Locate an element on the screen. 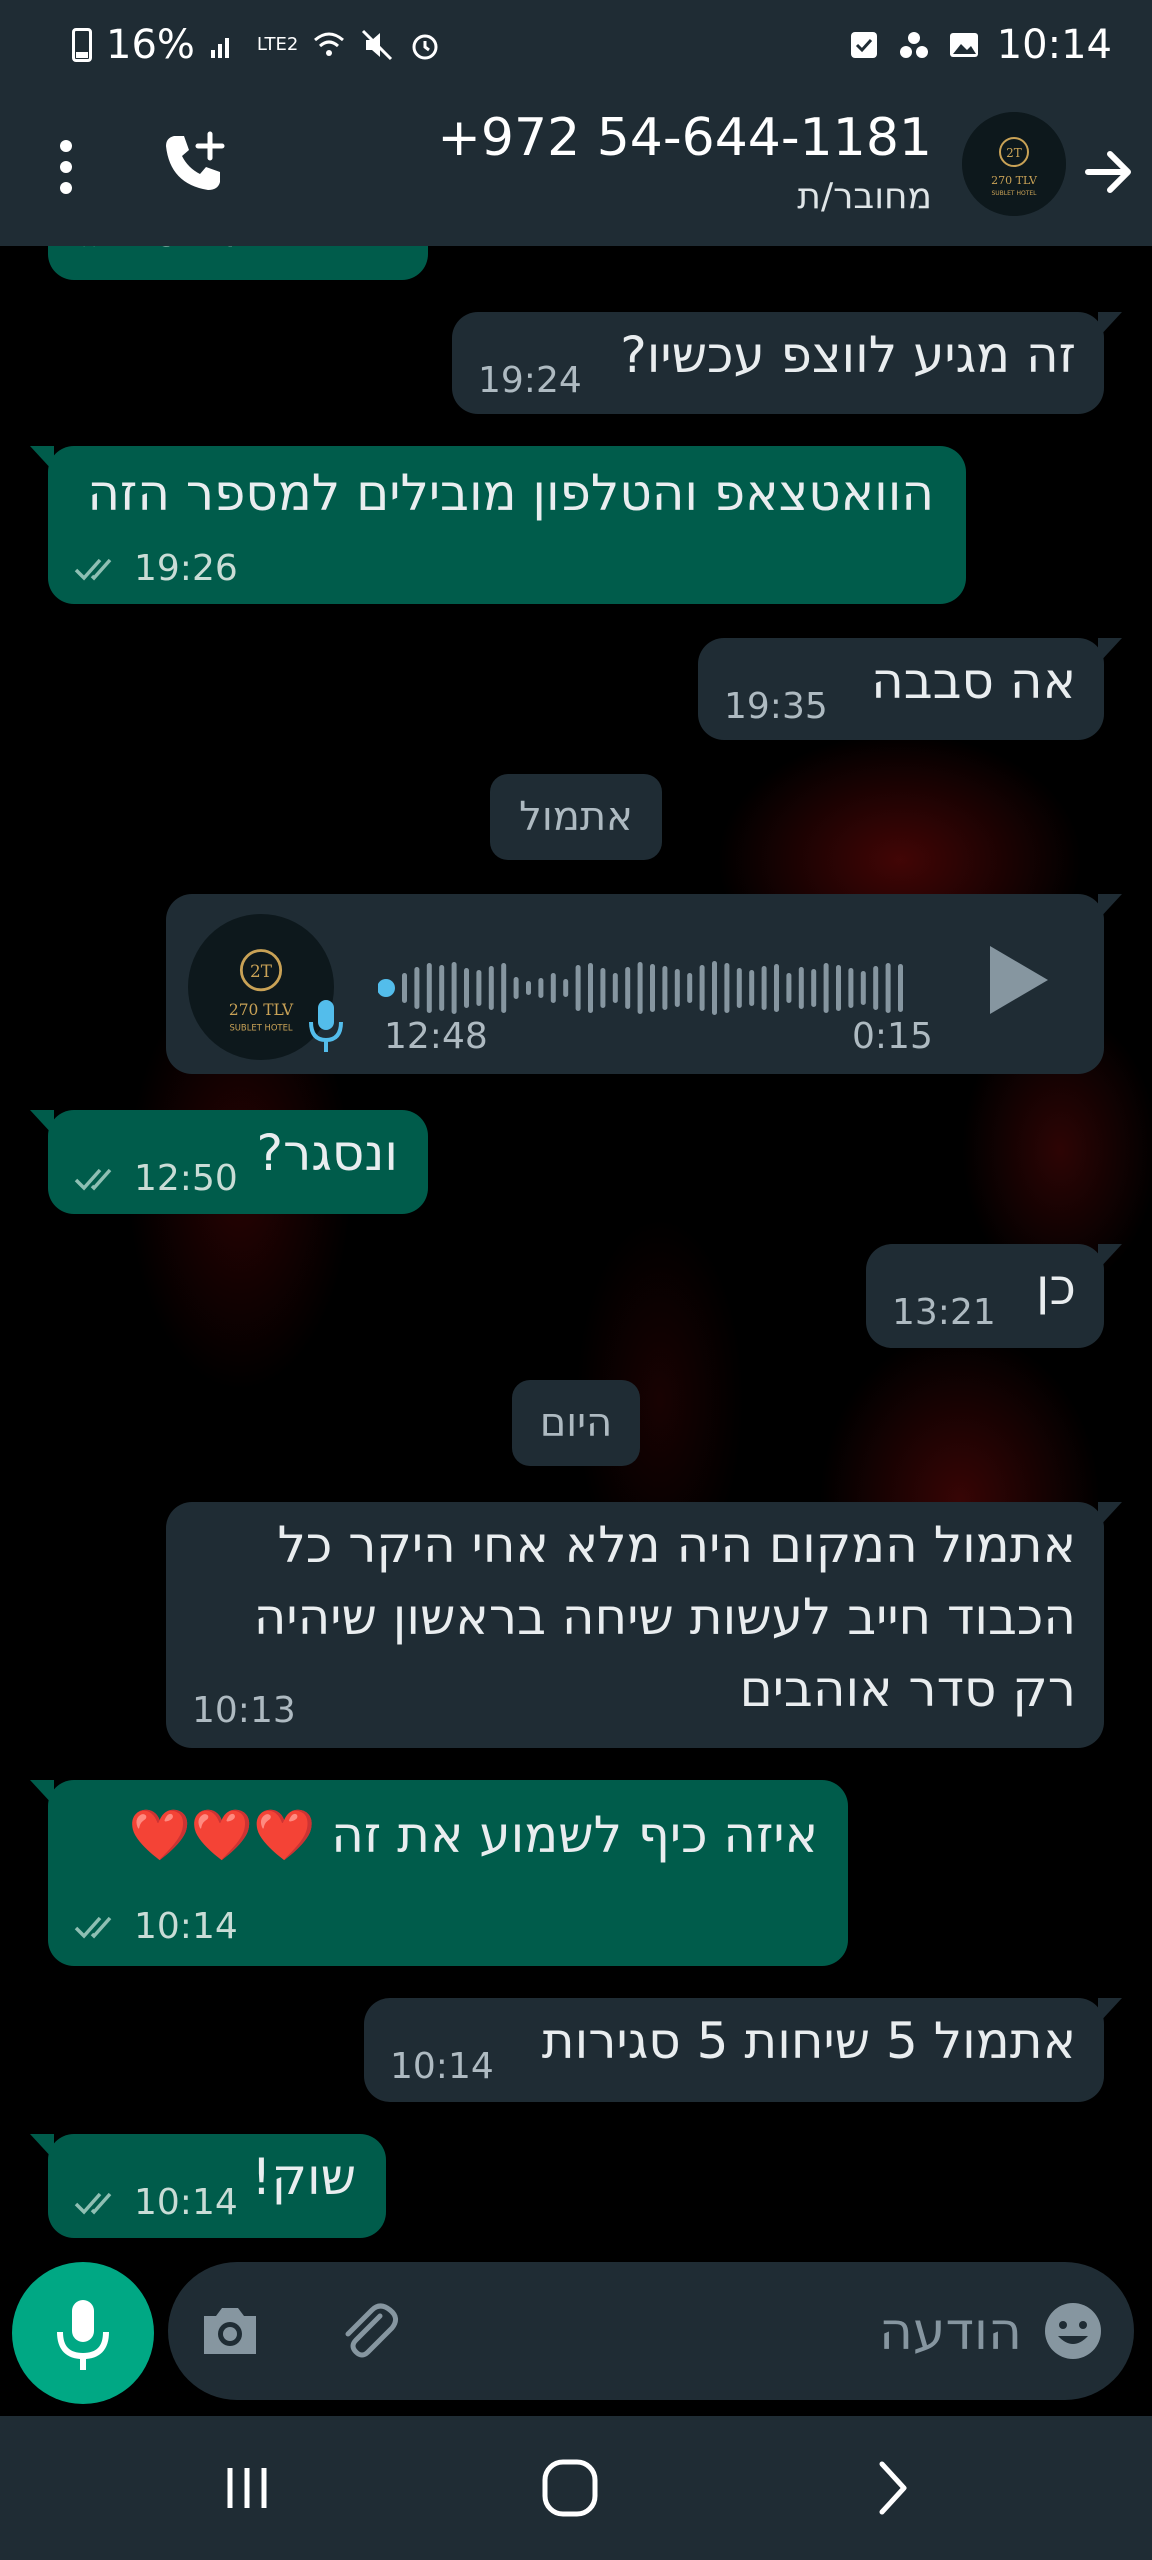 The width and height of the screenshot is (1152, 2560). back-arrow-icon is located at coordinates (1108, 172).